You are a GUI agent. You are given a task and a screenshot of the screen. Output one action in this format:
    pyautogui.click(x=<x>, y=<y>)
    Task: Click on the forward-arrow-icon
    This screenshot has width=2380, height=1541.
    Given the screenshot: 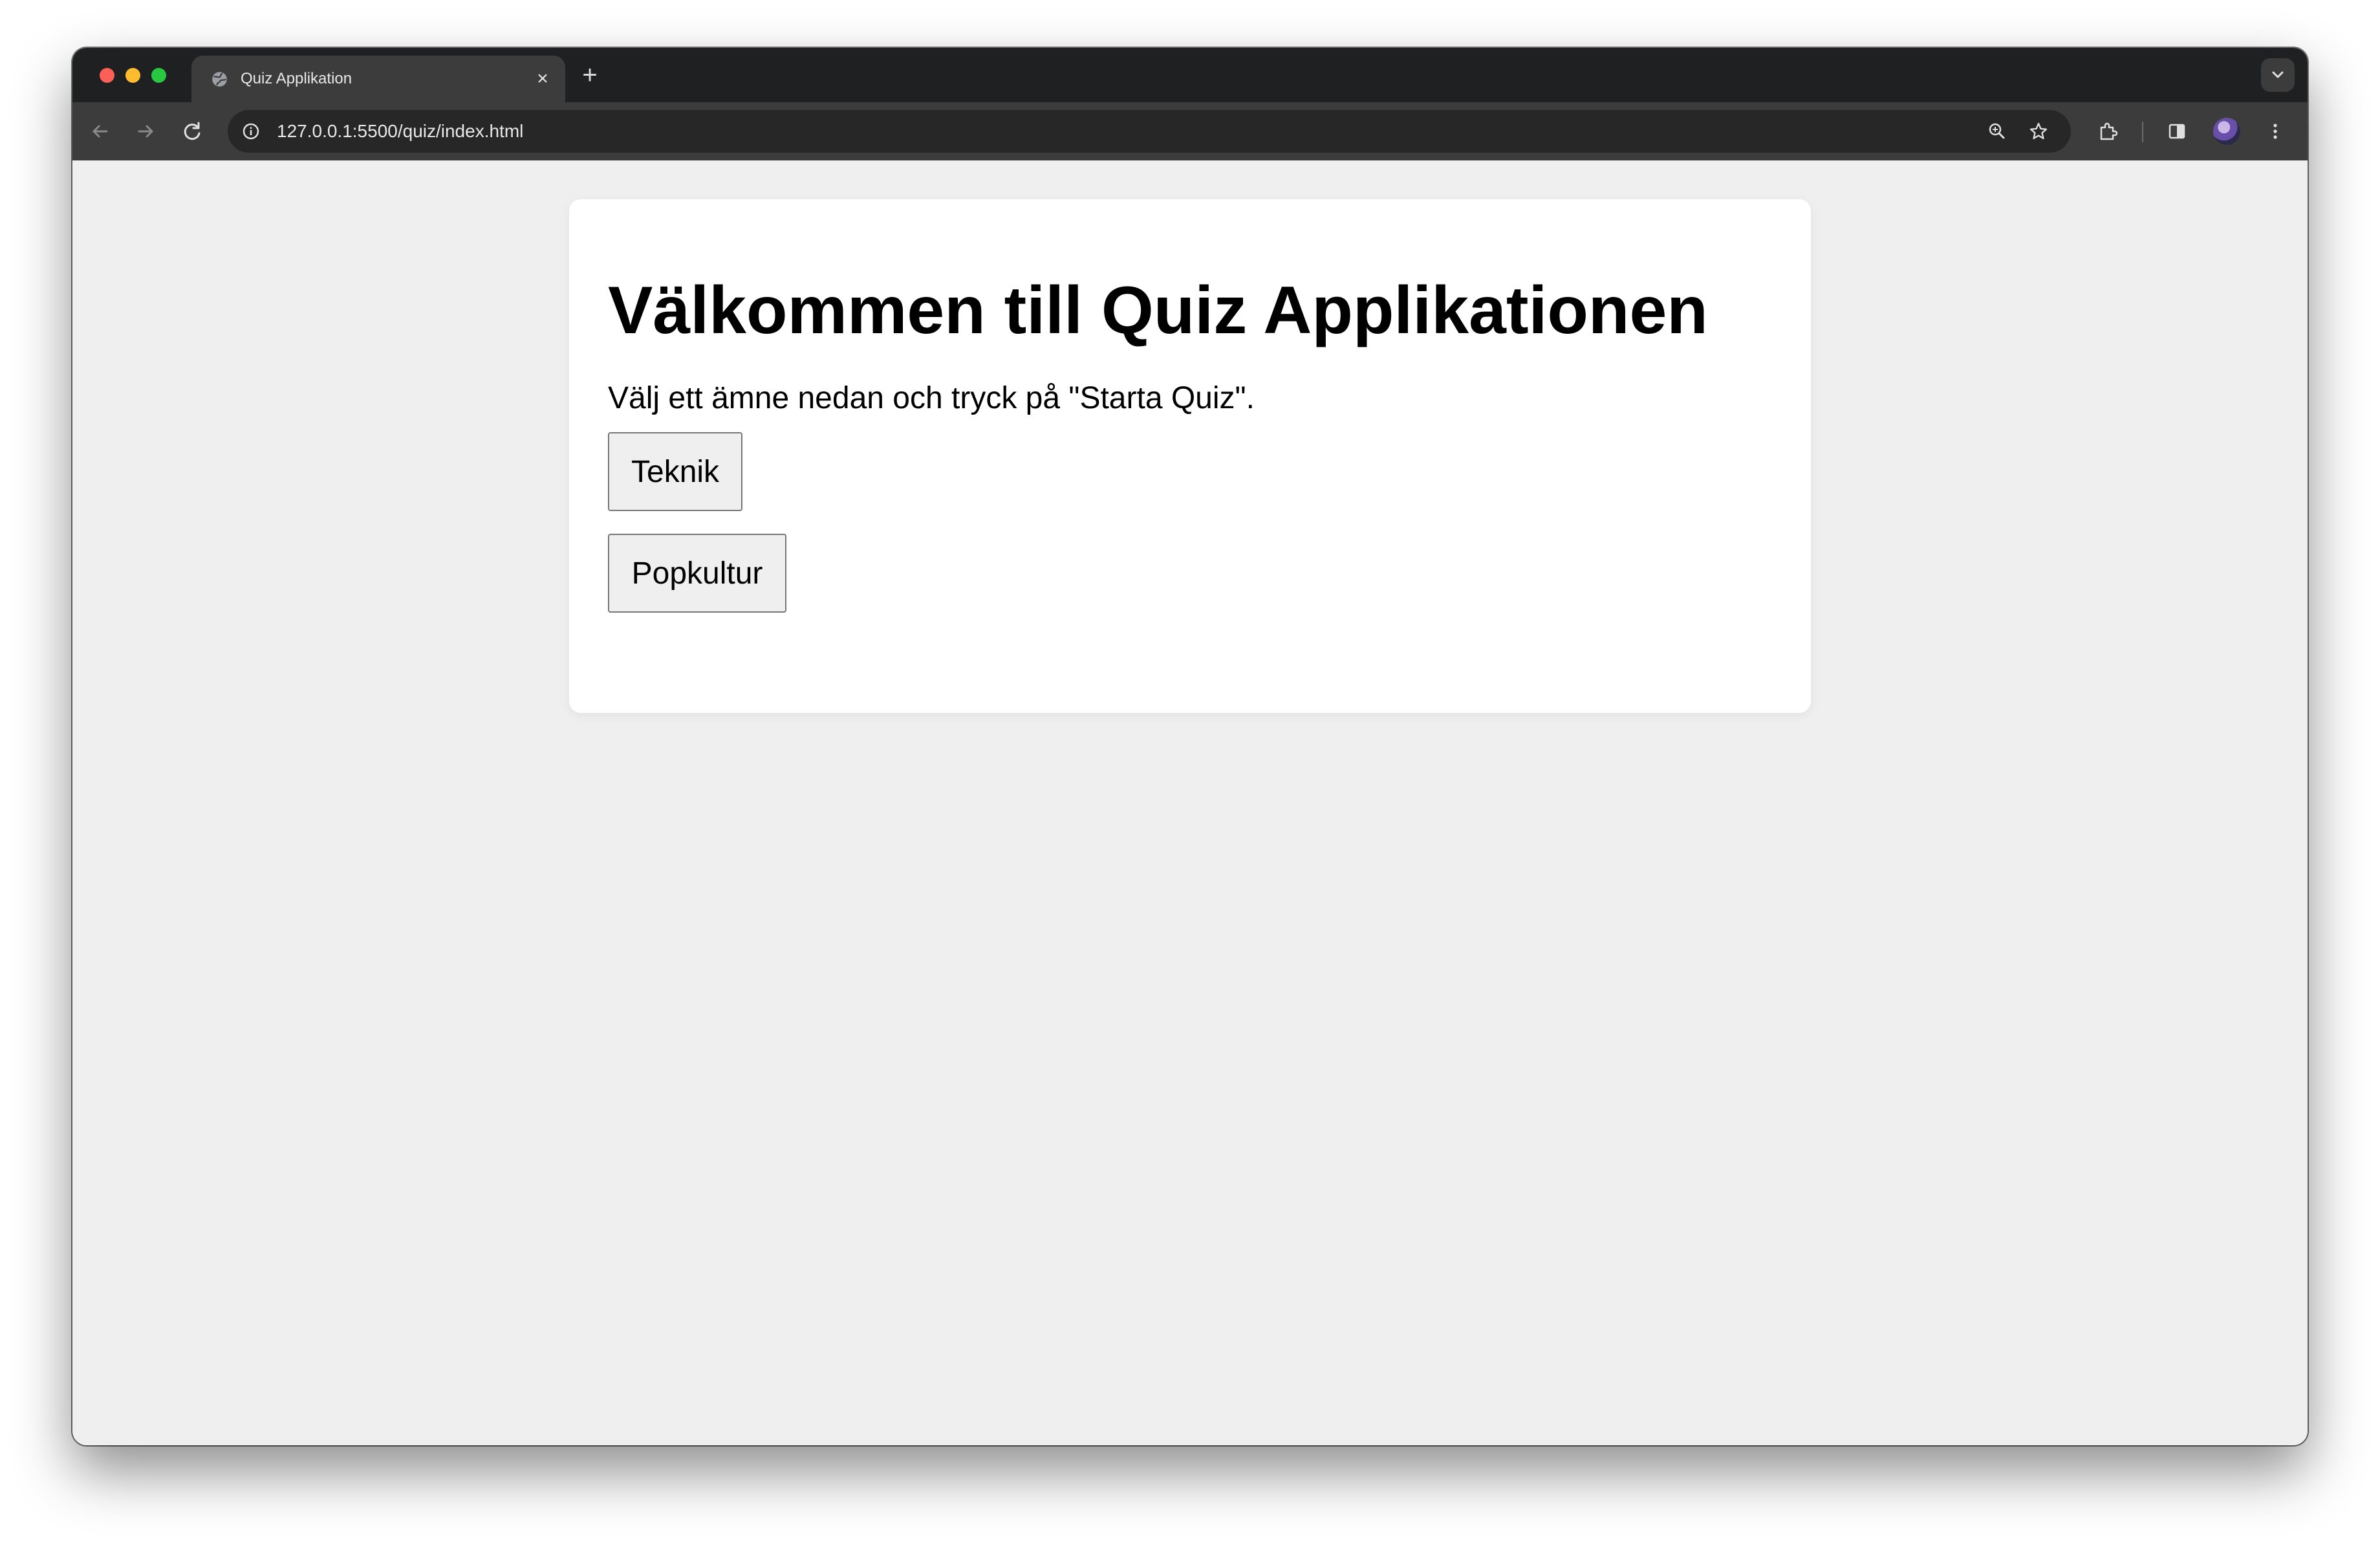 What is the action you would take?
    pyautogui.click(x=145, y=131)
    